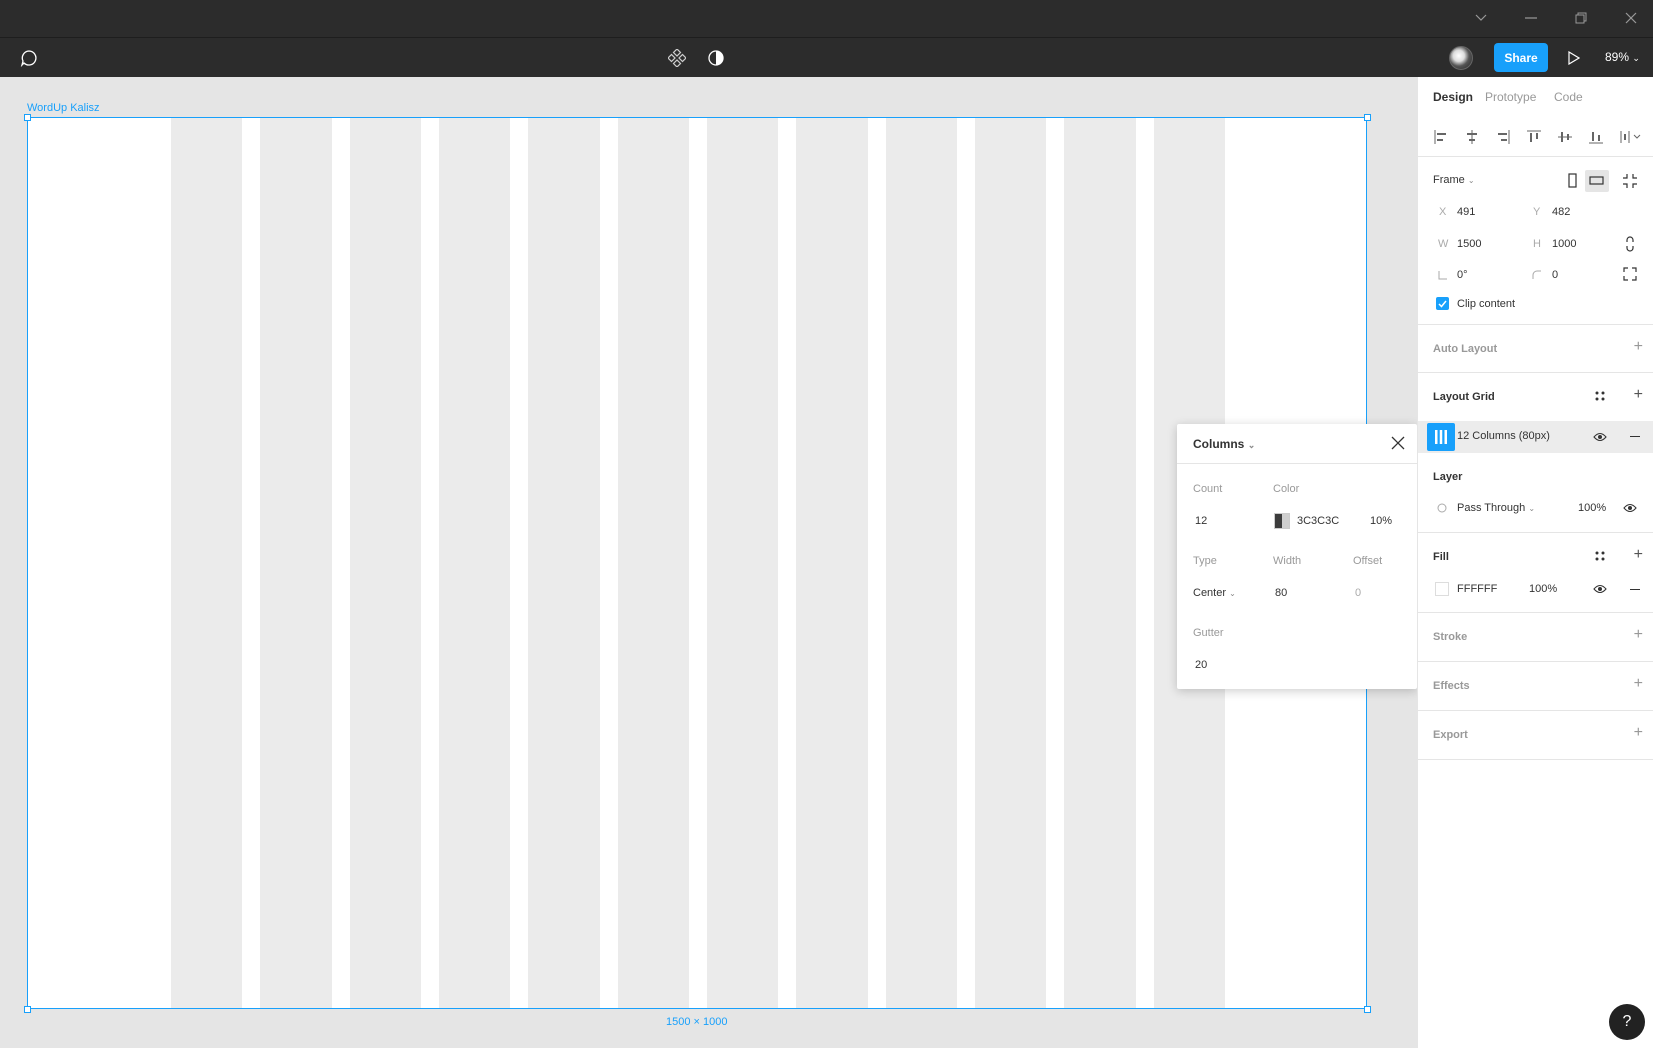  I want to click on effects-title: Effects, so click(1451, 686).